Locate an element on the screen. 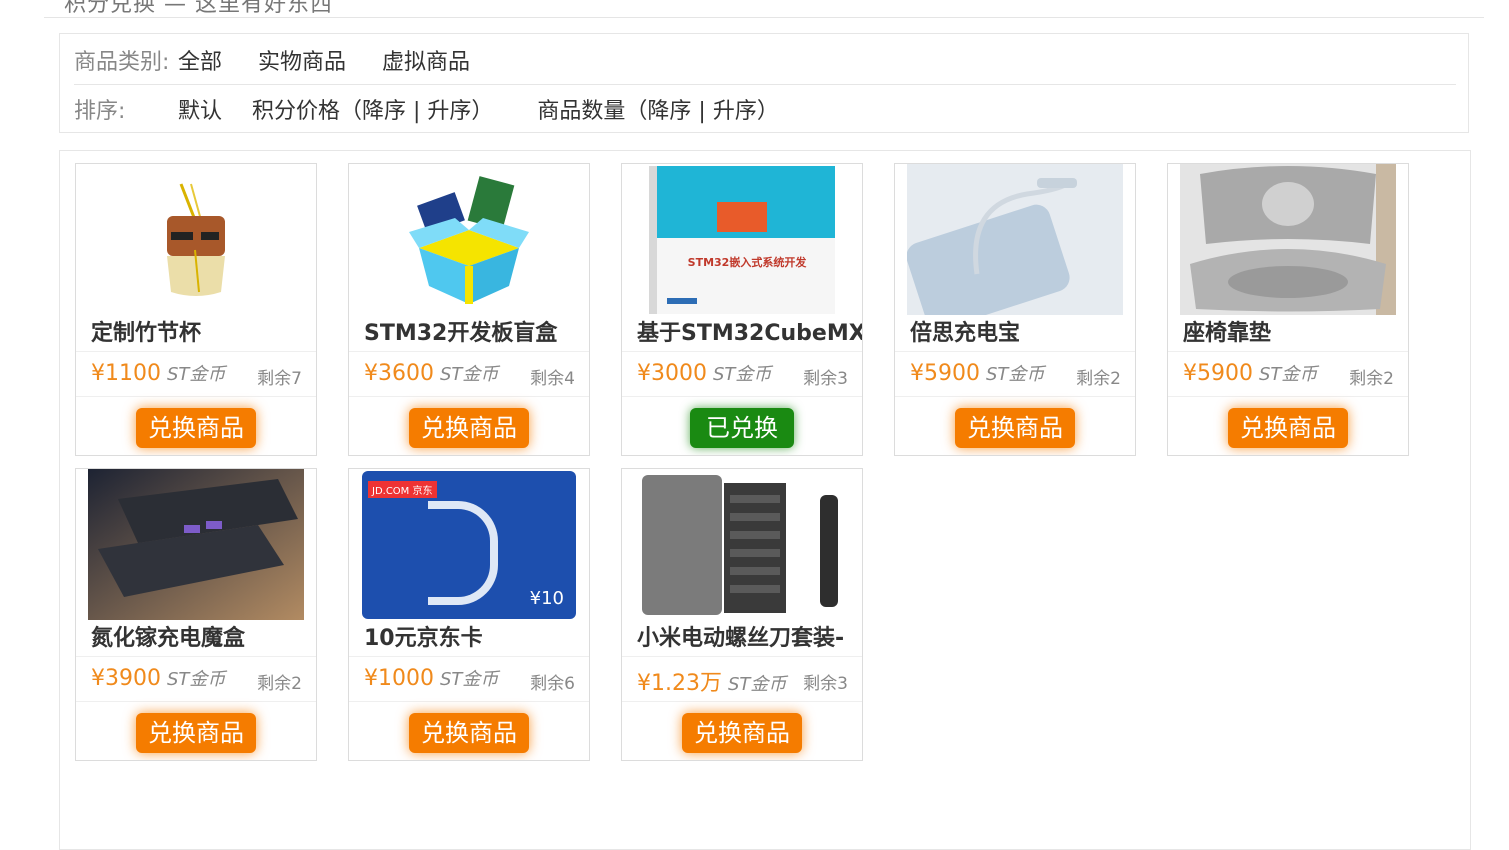 The image size is (1509, 850). product-price: ¥3000 ST金币 is located at coordinates (704, 373).